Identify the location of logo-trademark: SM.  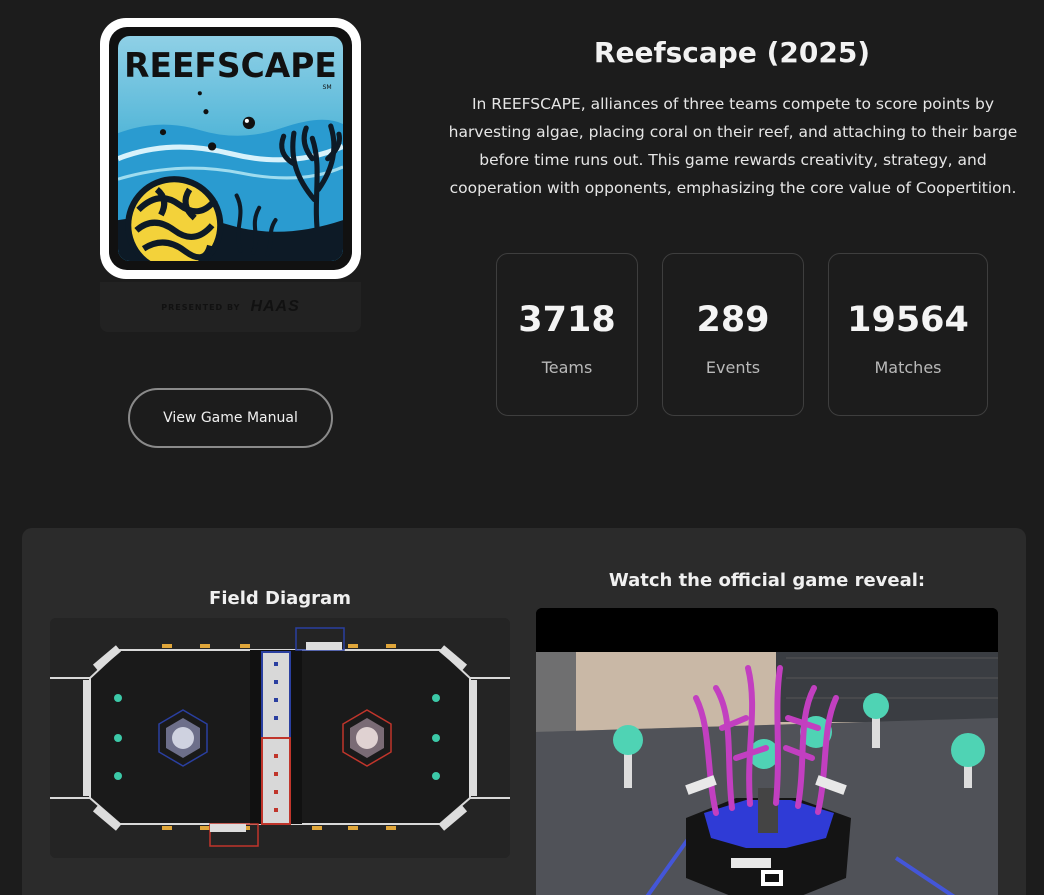
(327, 87).